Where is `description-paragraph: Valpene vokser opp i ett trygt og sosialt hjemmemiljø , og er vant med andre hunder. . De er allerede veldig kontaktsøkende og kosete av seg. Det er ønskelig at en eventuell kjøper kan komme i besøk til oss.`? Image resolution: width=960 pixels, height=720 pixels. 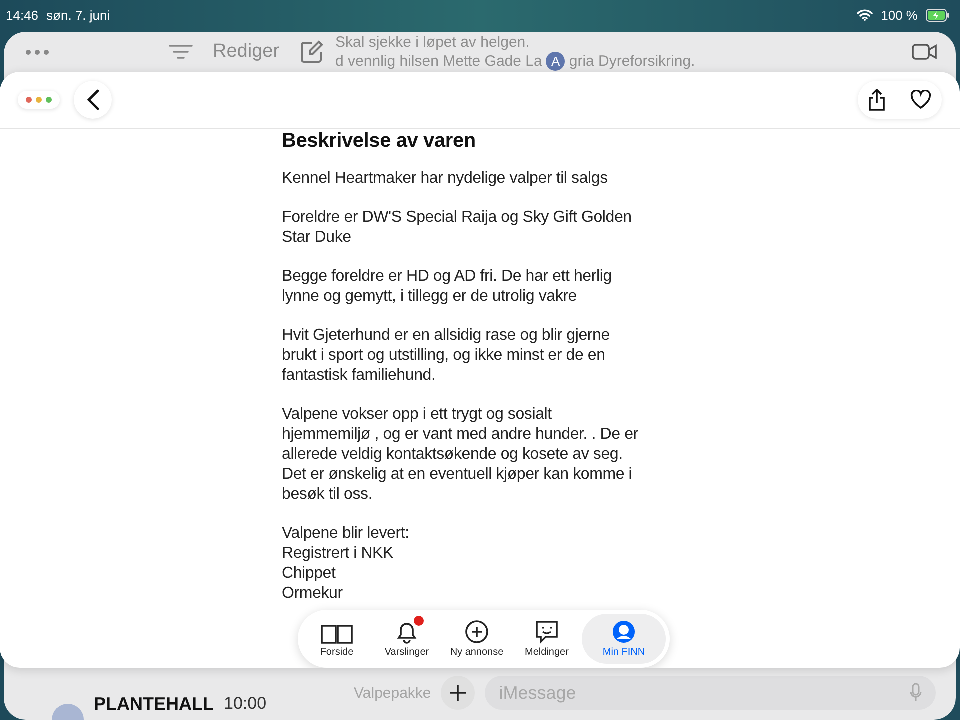 description-paragraph: Valpene vokser opp i ett trygt og sosialt hjemmemiljø , og er vant med andre hunder. . De er allerede veldig kontaktsøkende og kosete av seg. Det er ønskelig at en eventuell kjøper kan komme i besøk til oss. is located at coordinates (461, 455).